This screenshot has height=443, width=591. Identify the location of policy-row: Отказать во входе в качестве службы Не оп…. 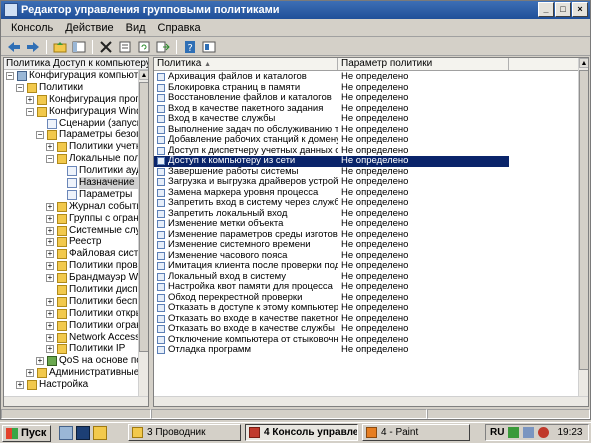
(367, 329).